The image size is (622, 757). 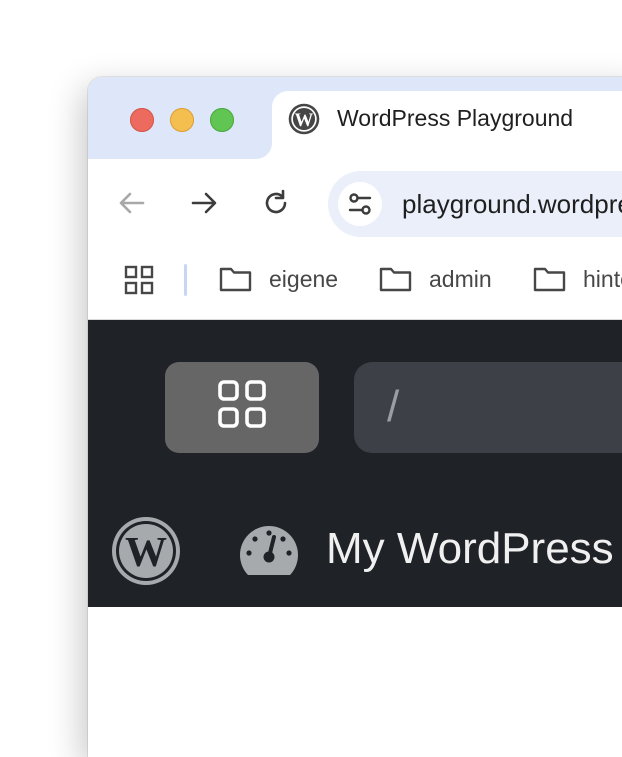 I want to click on bookmark-label: eigene, so click(x=304, y=278).